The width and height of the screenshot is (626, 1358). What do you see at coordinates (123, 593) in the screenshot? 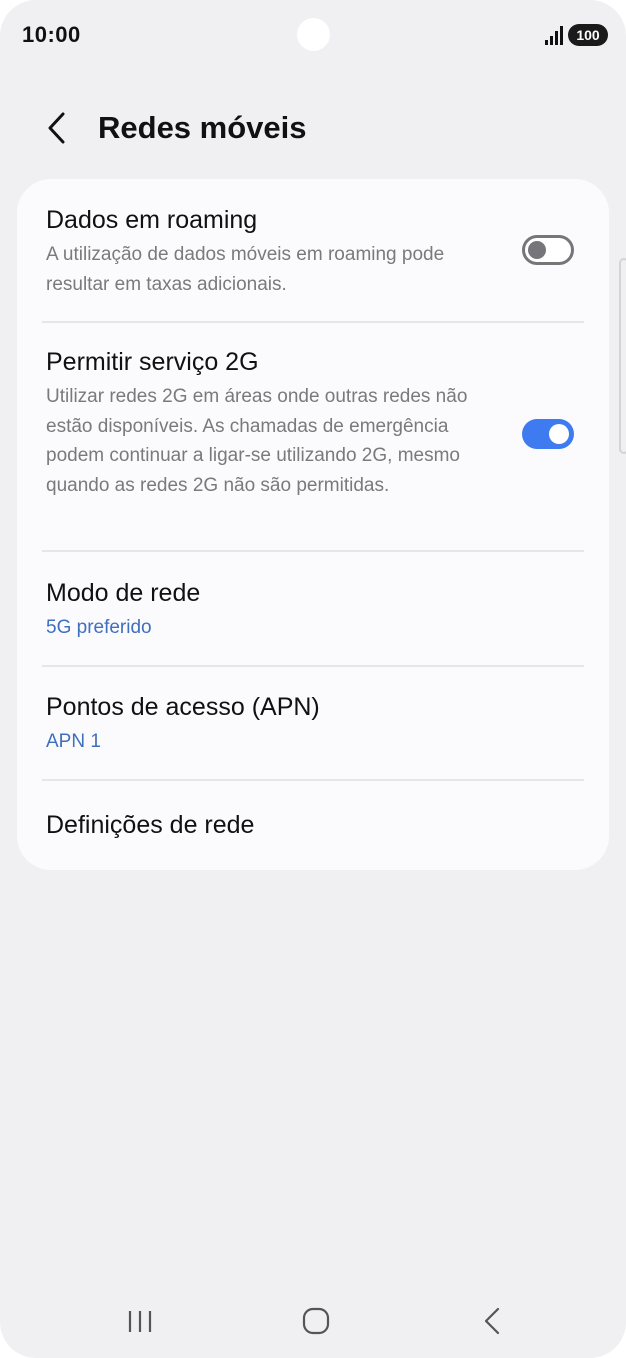
I see `setting-network-mode-title: Modo de rede` at bounding box center [123, 593].